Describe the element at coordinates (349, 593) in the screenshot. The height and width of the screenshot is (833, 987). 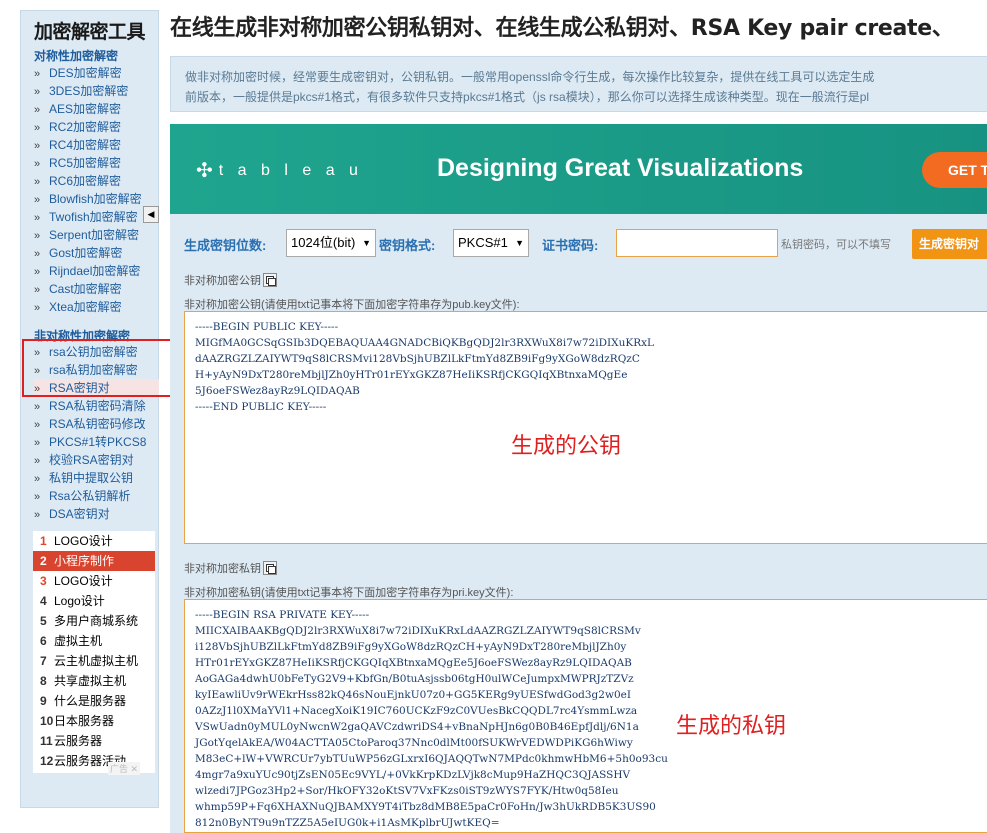
I see `private-key-label: 非对称加密私钥(请使用txt记事本将下面加密字符串存为pri.key文件):` at that location.